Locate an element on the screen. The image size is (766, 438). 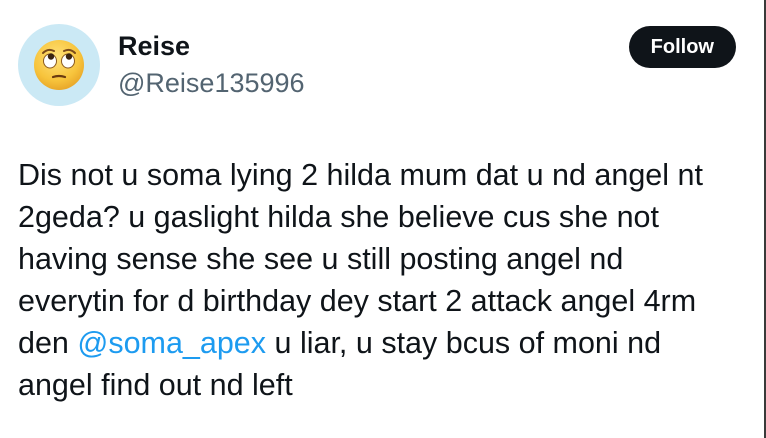
tweet-text-fragment: u liar, u stay bcus of moni nd is located at coordinates (464, 343).